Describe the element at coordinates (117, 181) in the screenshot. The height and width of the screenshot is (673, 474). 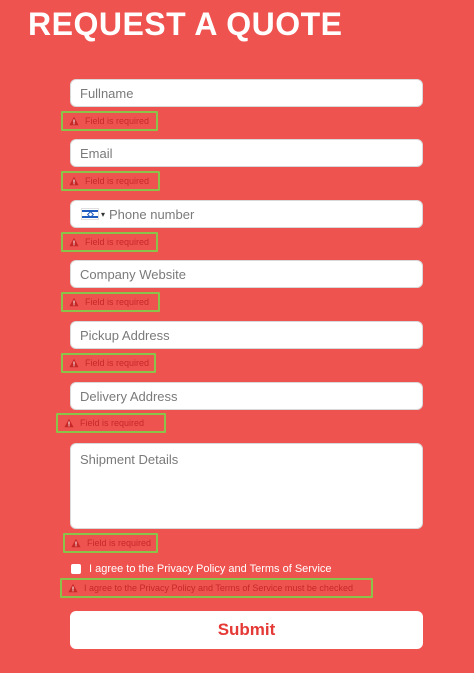
I see `email-error-text: Field is required` at that location.